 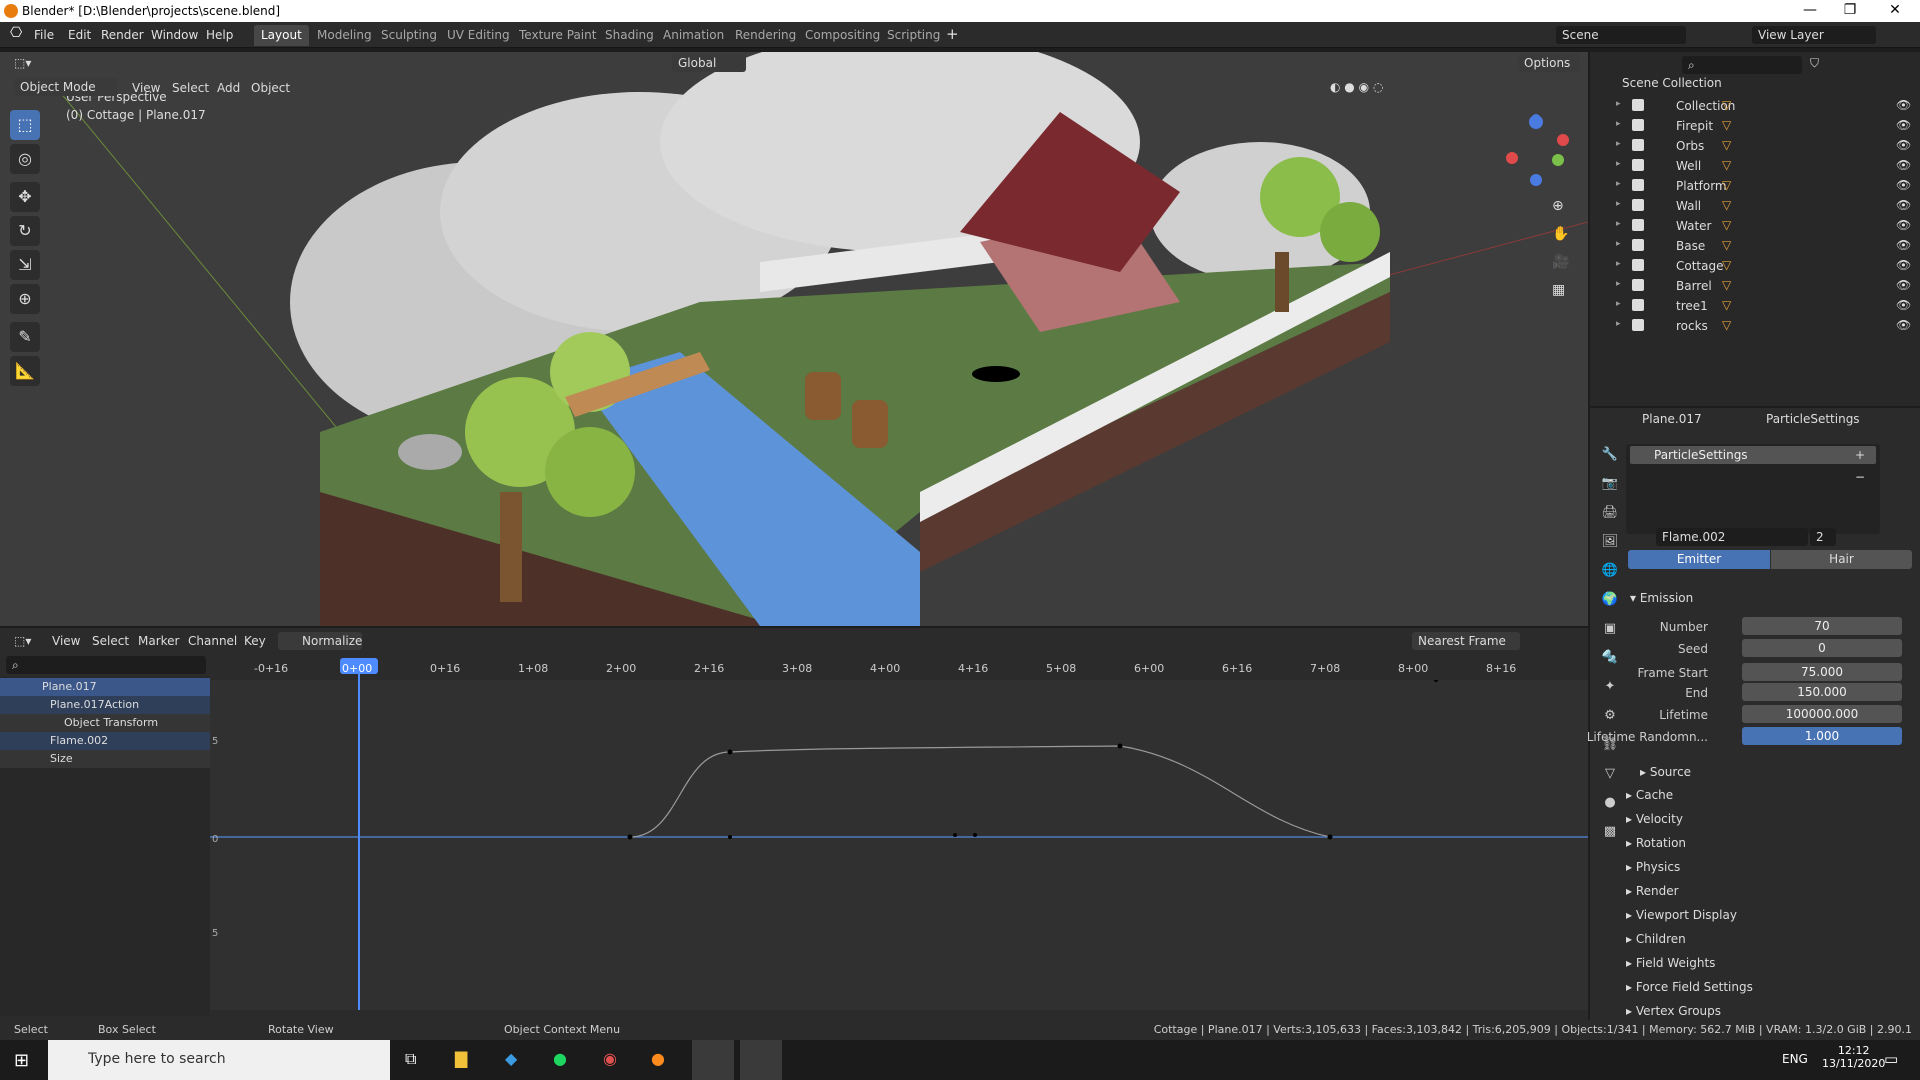 What do you see at coordinates (25, 197) in the screenshot?
I see `move-tool: ✥` at bounding box center [25, 197].